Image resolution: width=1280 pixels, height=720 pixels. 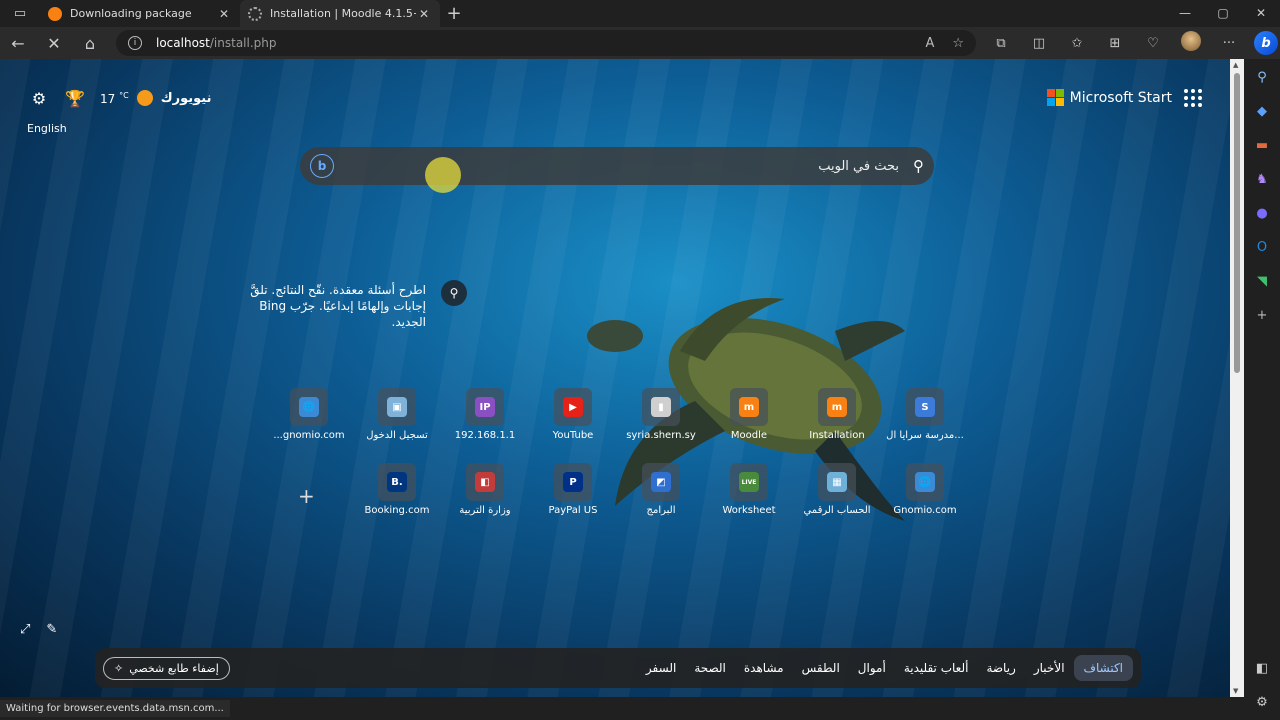 I want to click on scroll-up-icon: ▲, so click(x=1235, y=65).